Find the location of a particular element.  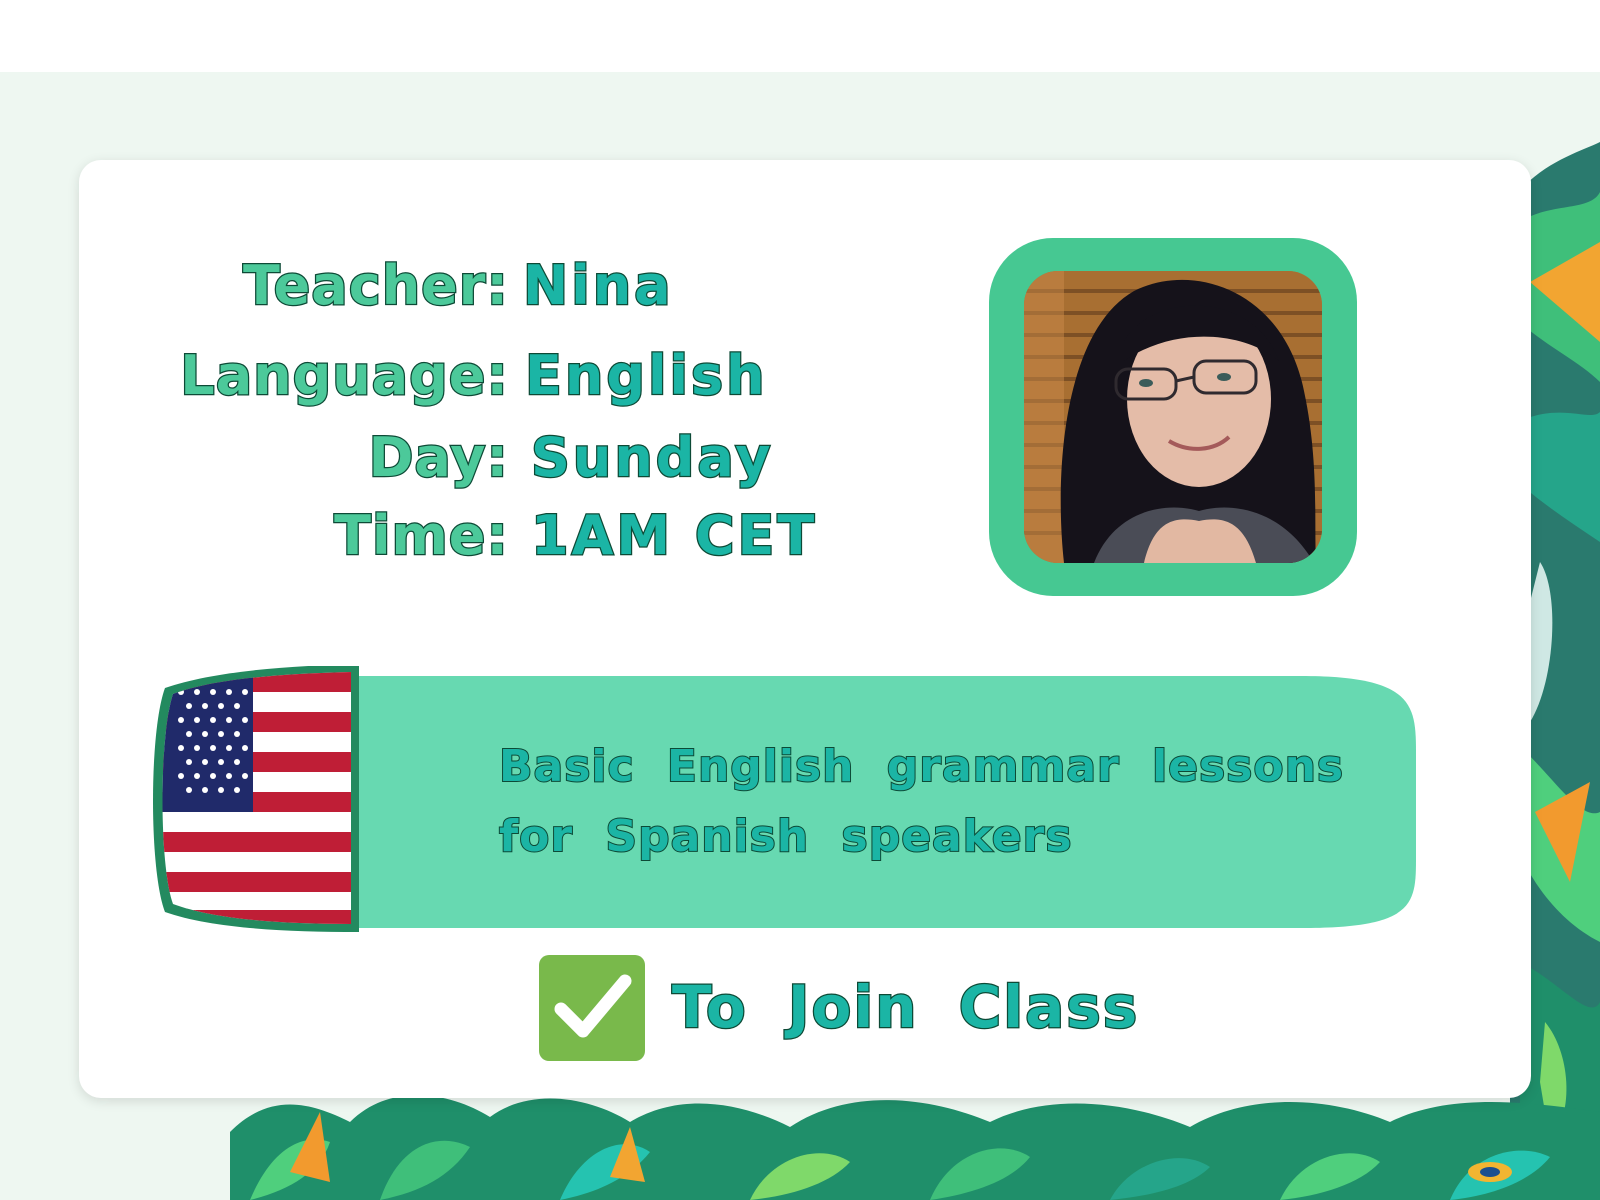

description-line-2: for Spanish speakers is located at coordinates (785, 836).